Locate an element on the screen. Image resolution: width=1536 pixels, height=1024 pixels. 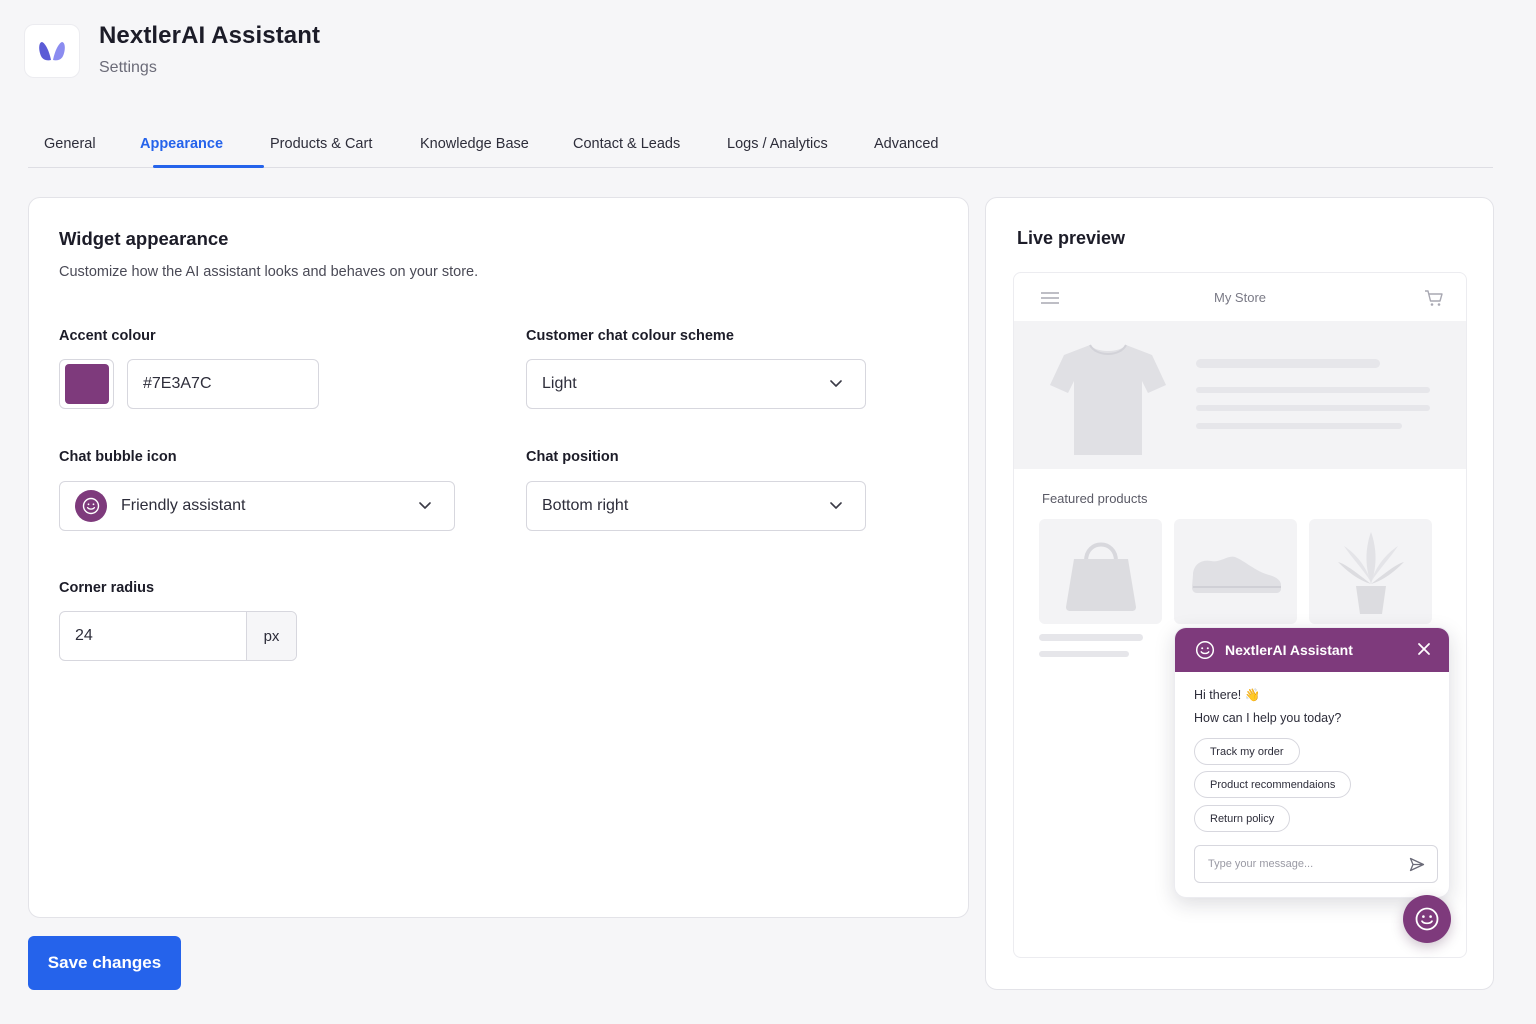
chat-position-label: Chat position is located at coordinates (572, 457).